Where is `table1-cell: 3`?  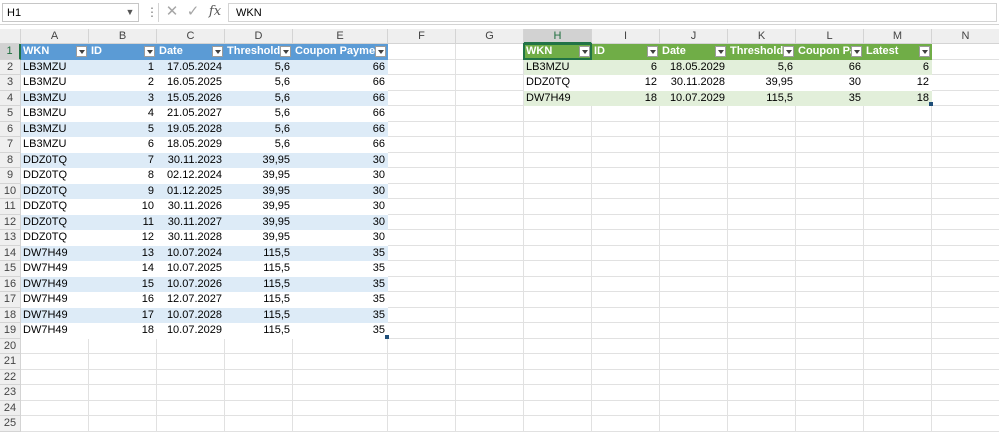
table1-cell: 3 is located at coordinates (123, 98).